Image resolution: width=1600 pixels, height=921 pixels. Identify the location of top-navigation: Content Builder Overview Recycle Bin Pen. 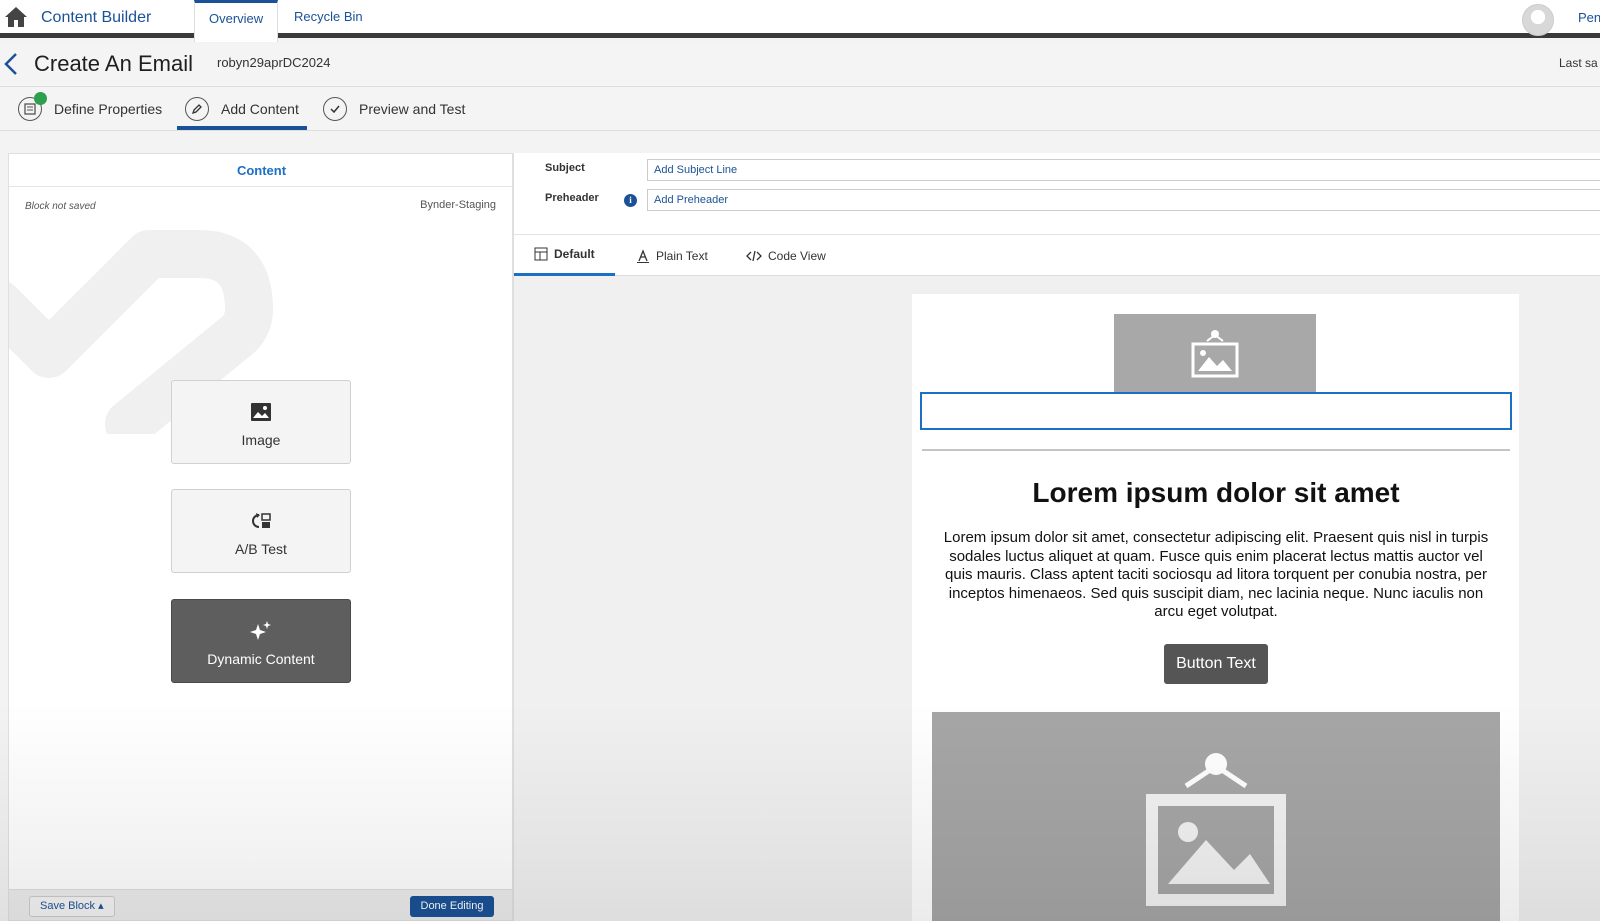
(800, 21).